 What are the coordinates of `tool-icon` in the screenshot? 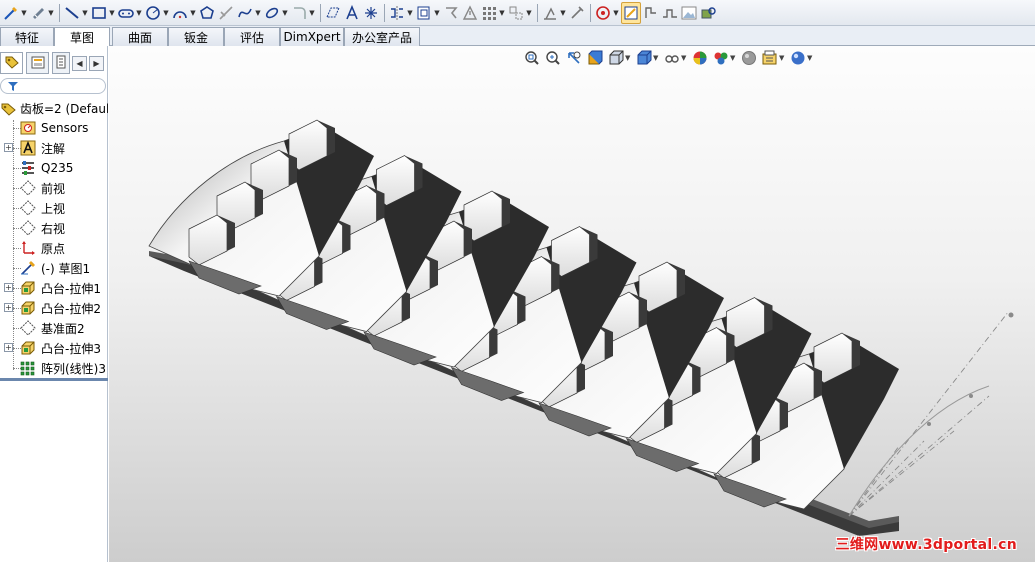 It's located at (708, 13).